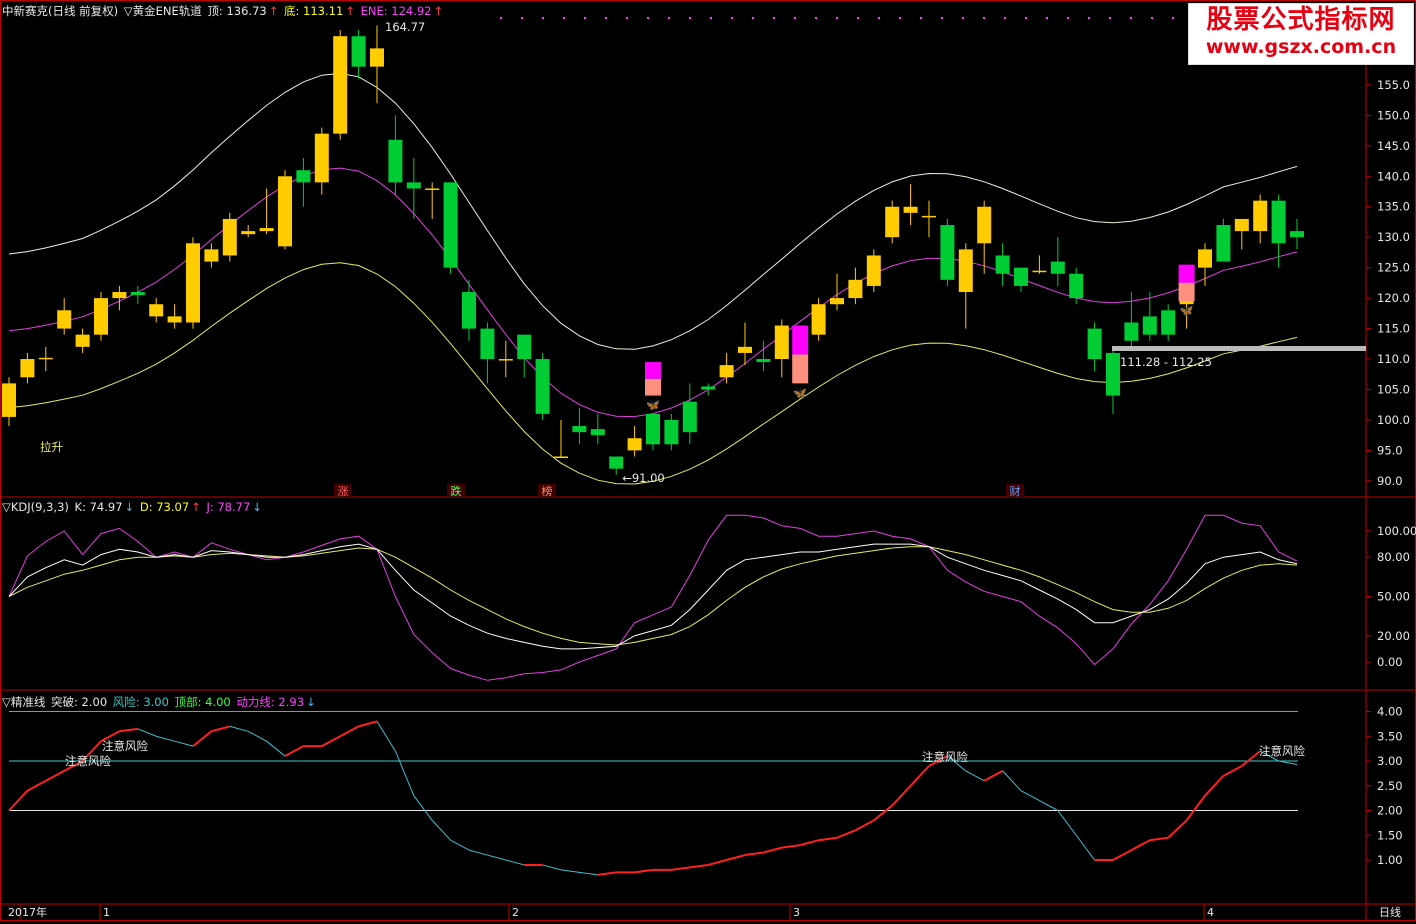 The height and width of the screenshot is (924, 1416). What do you see at coordinates (163, 11) in the screenshot?
I see `indicator-name: ▽黄金ENE轨道` at bounding box center [163, 11].